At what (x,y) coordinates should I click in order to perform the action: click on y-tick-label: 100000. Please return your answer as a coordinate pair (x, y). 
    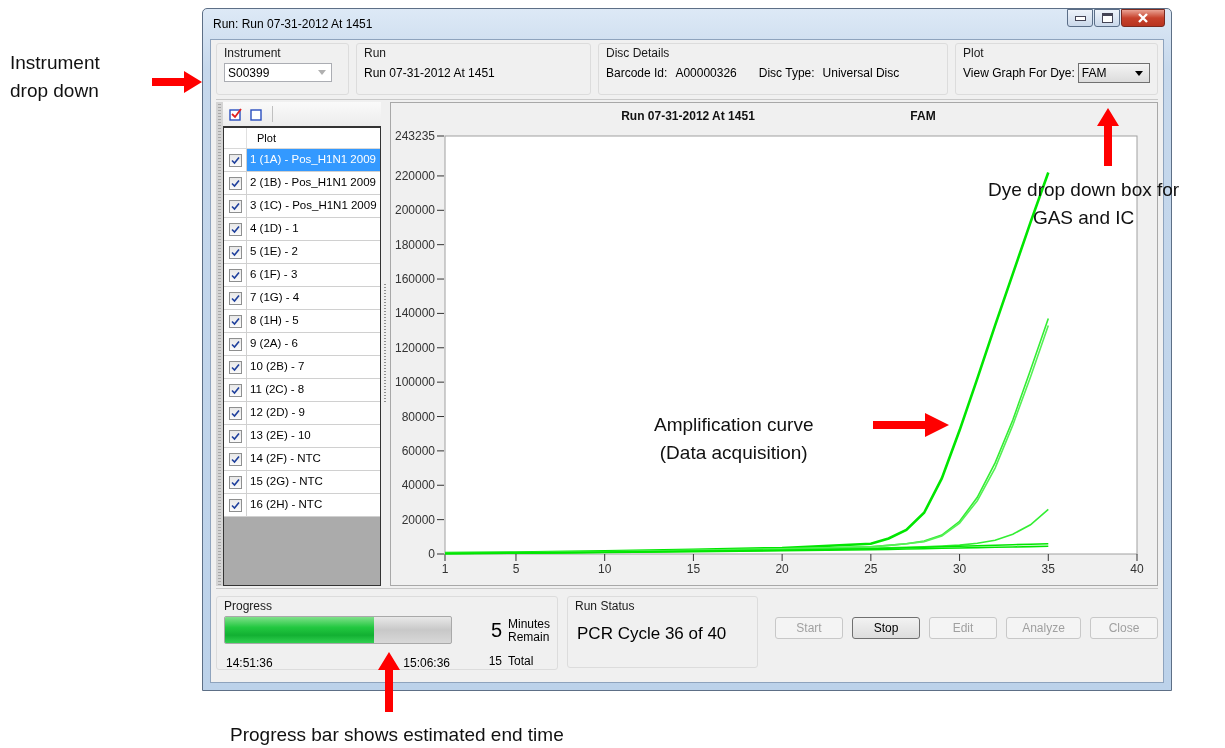
    Looking at the image, I should click on (415, 382).